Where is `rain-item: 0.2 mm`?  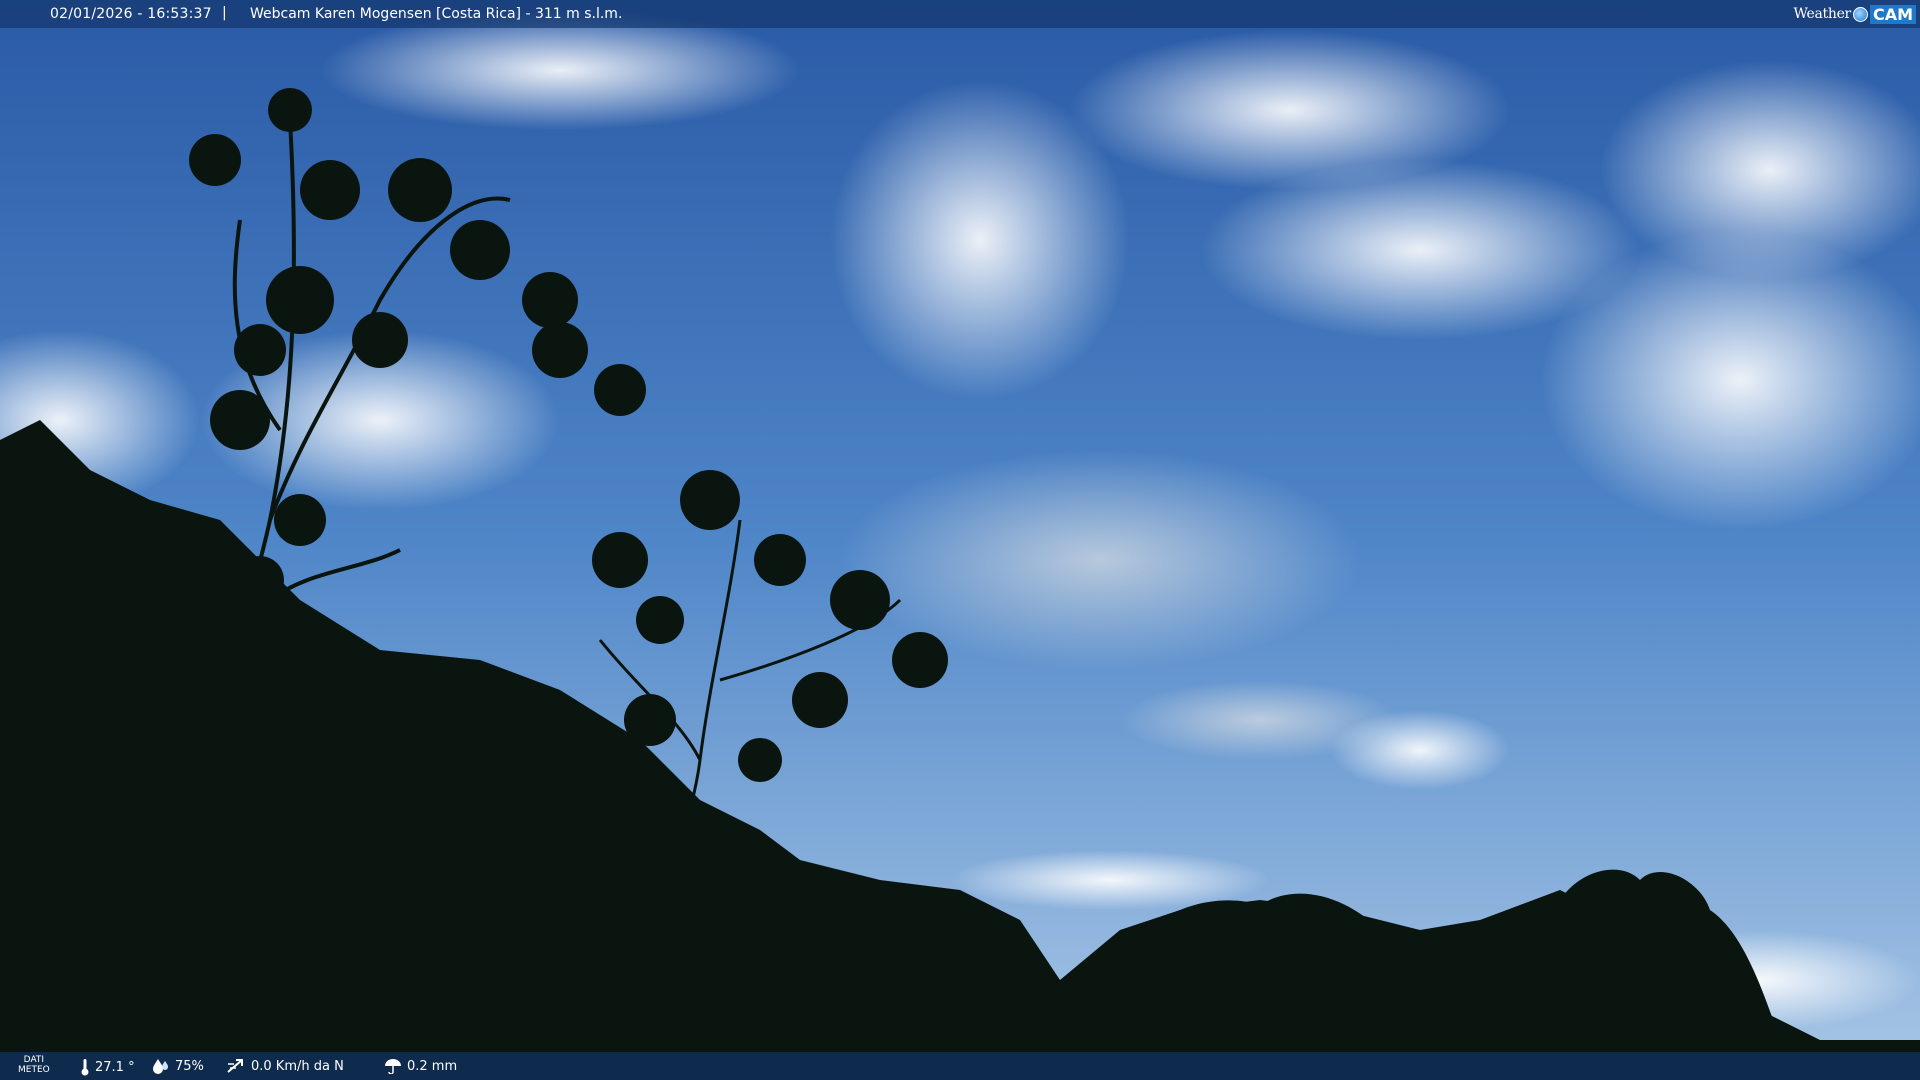
rain-item: 0.2 mm is located at coordinates (420, 1066).